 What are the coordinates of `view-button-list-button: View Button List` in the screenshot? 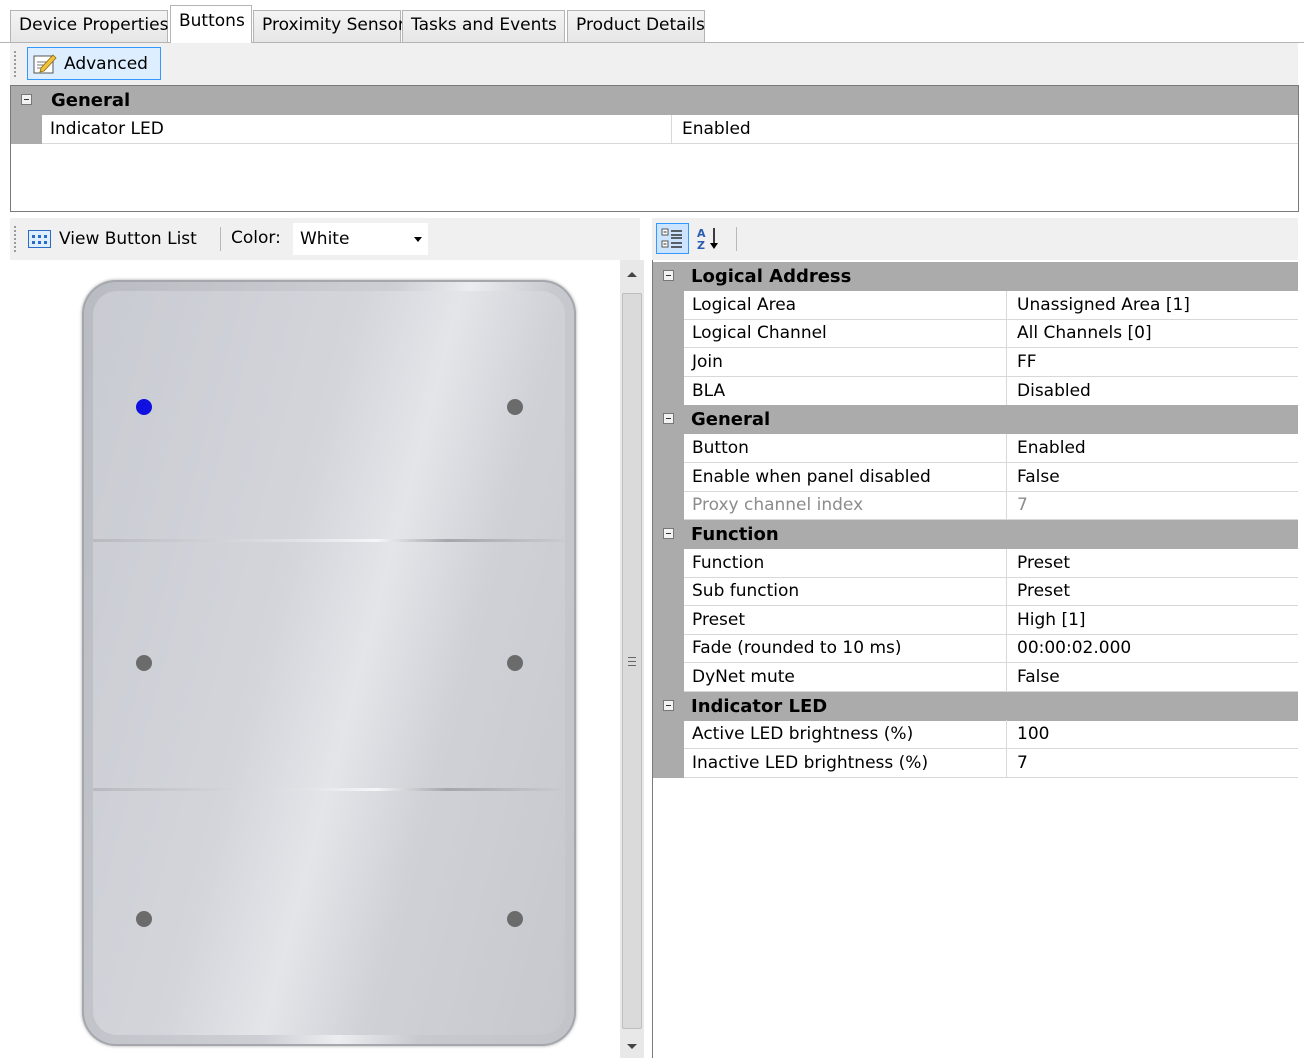 It's located at (112, 239).